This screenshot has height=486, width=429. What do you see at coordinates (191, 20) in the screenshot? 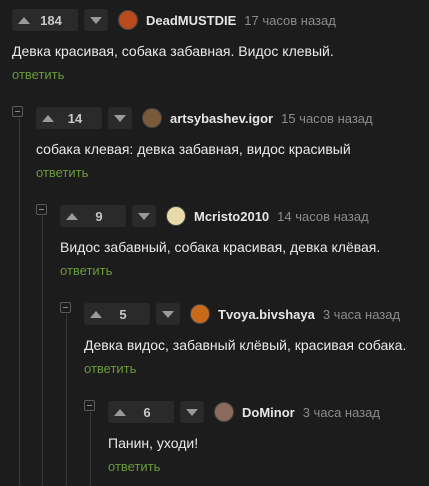
I see `username: DeadMUSTDIE` at bounding box center [191, 20].